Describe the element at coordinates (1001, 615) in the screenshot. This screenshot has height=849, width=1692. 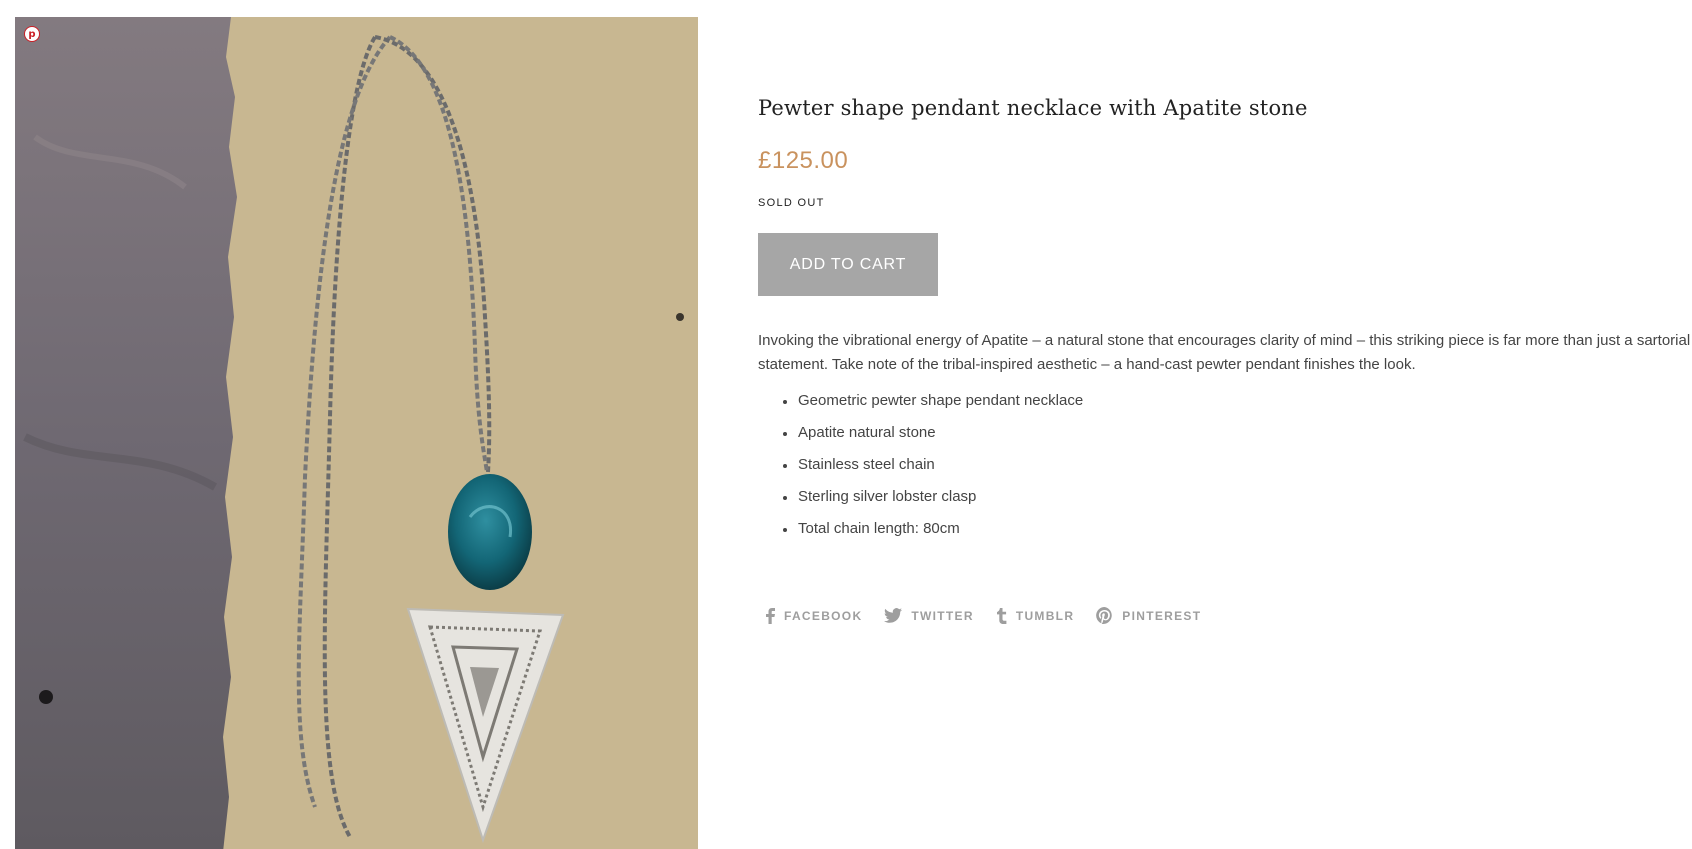
I see `tumblr-icon` at that location.